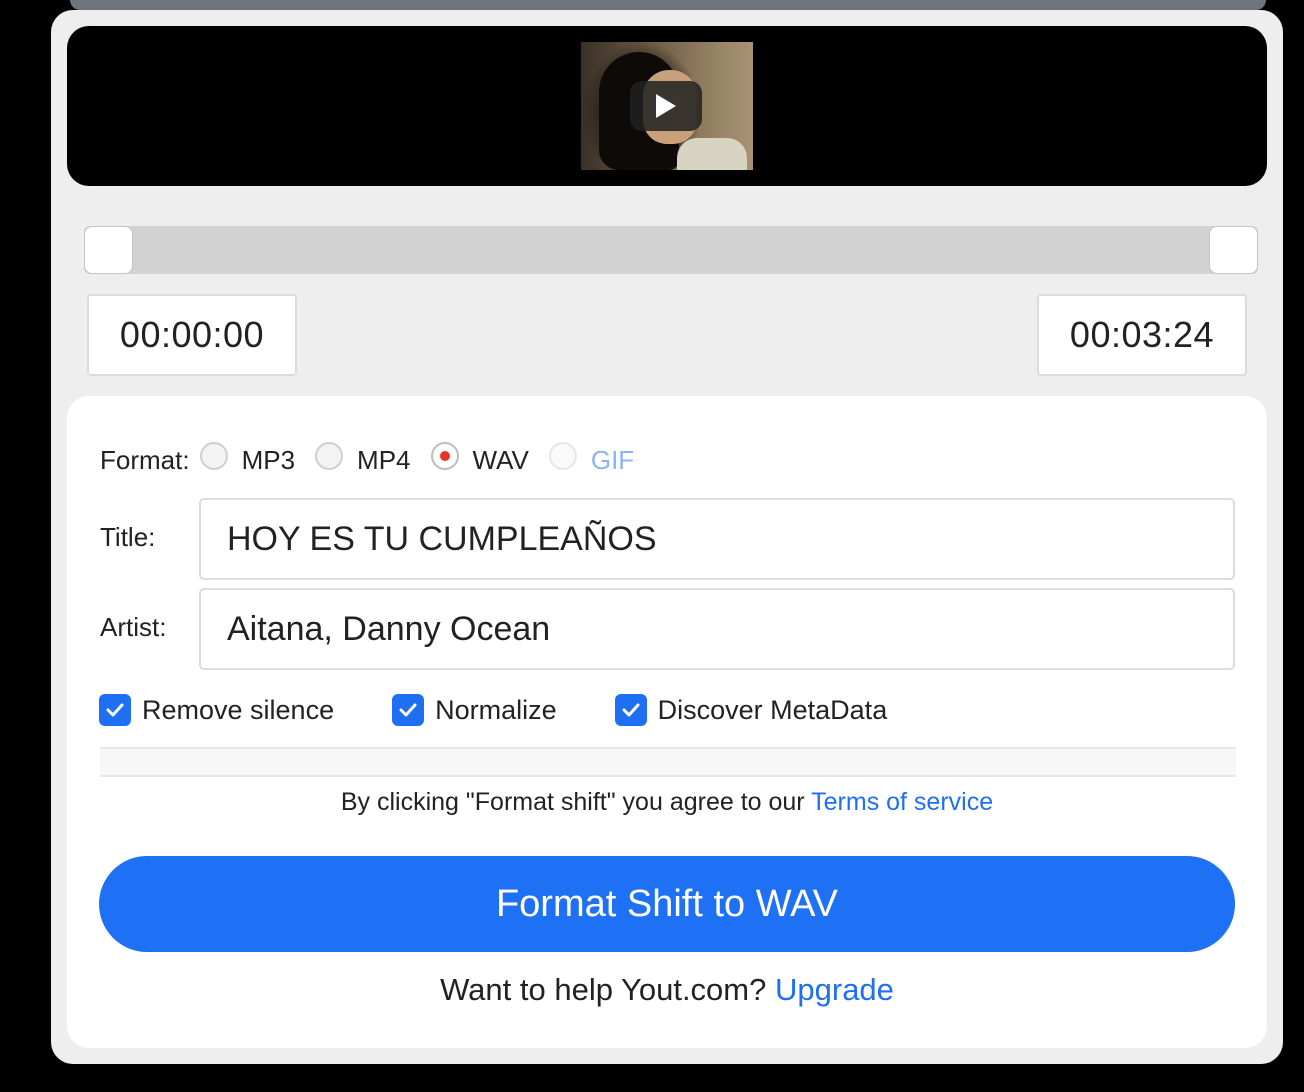 The height and width of the screenshot is (1092, 1304). I want to click on format-label: Format:, so click(145, 459).